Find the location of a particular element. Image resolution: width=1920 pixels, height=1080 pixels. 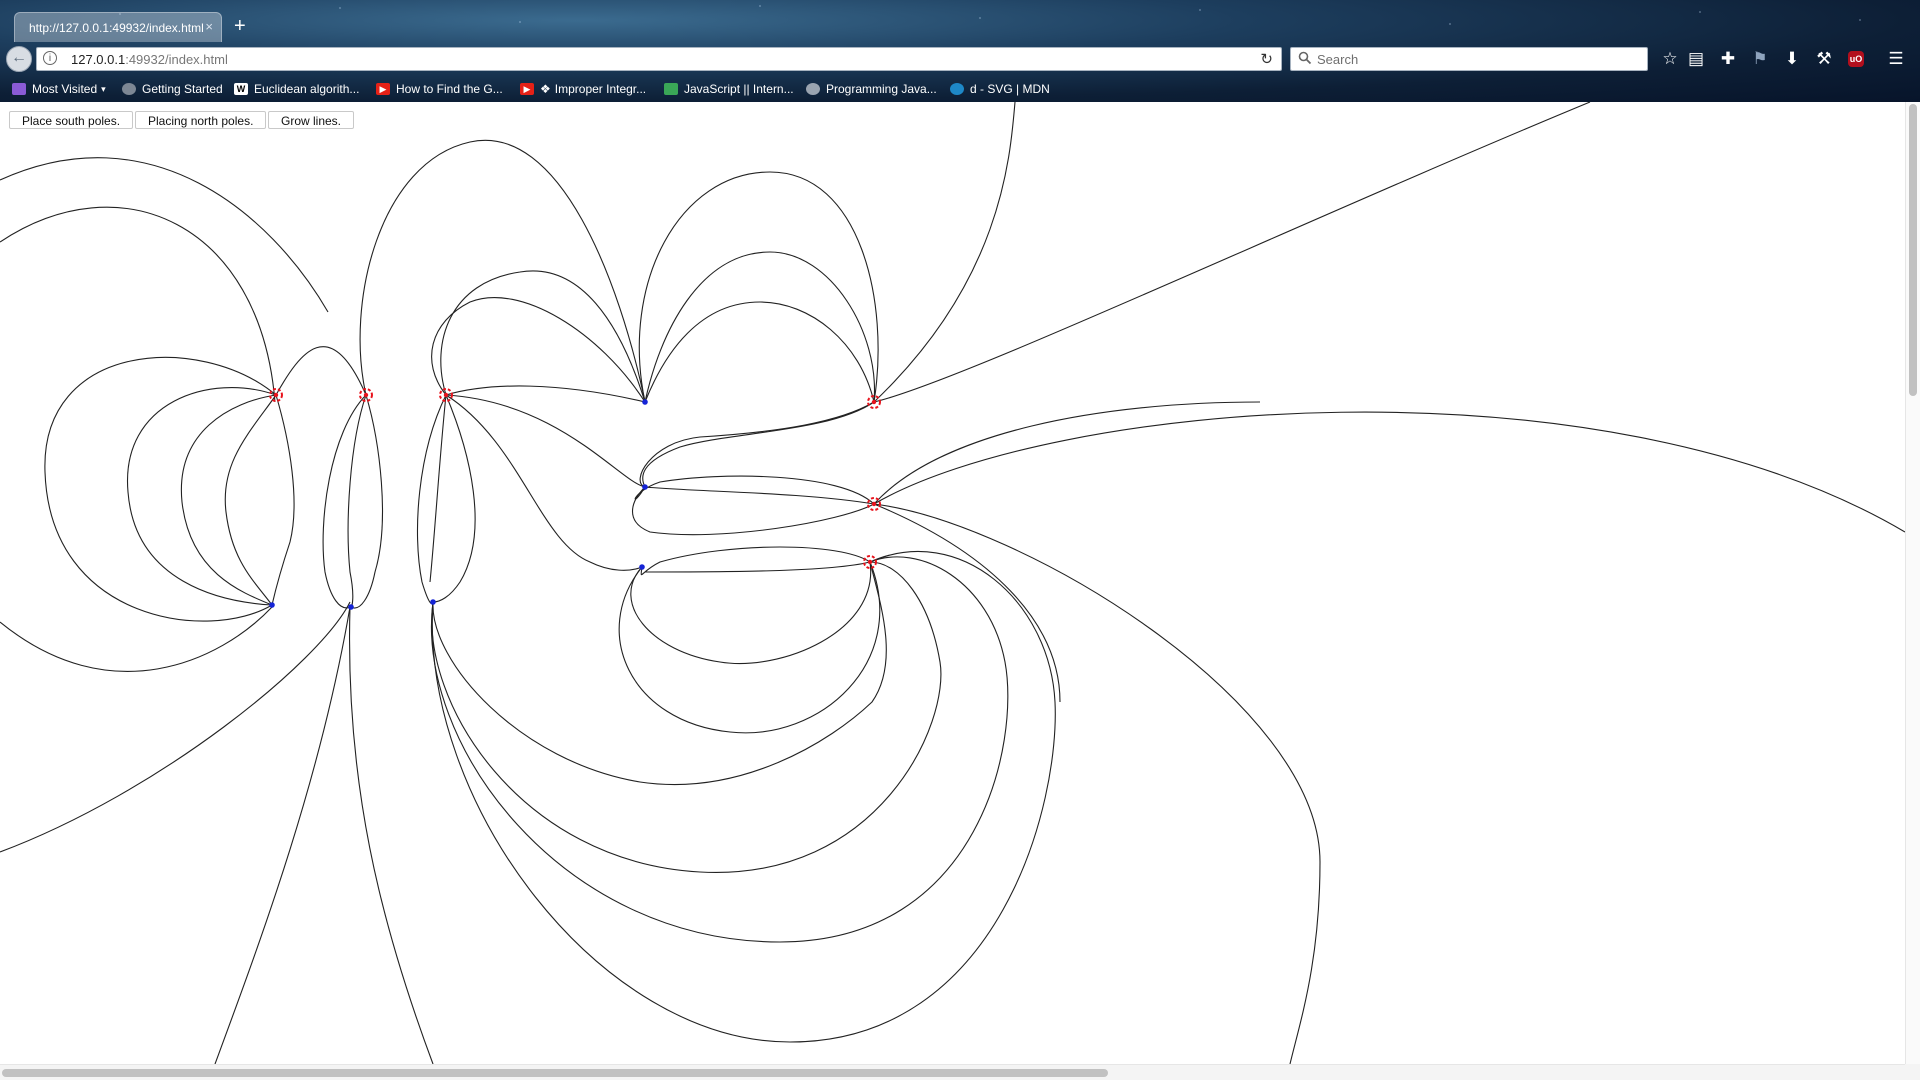

ublock-icon: uO is located at coordinates (1856, 59).